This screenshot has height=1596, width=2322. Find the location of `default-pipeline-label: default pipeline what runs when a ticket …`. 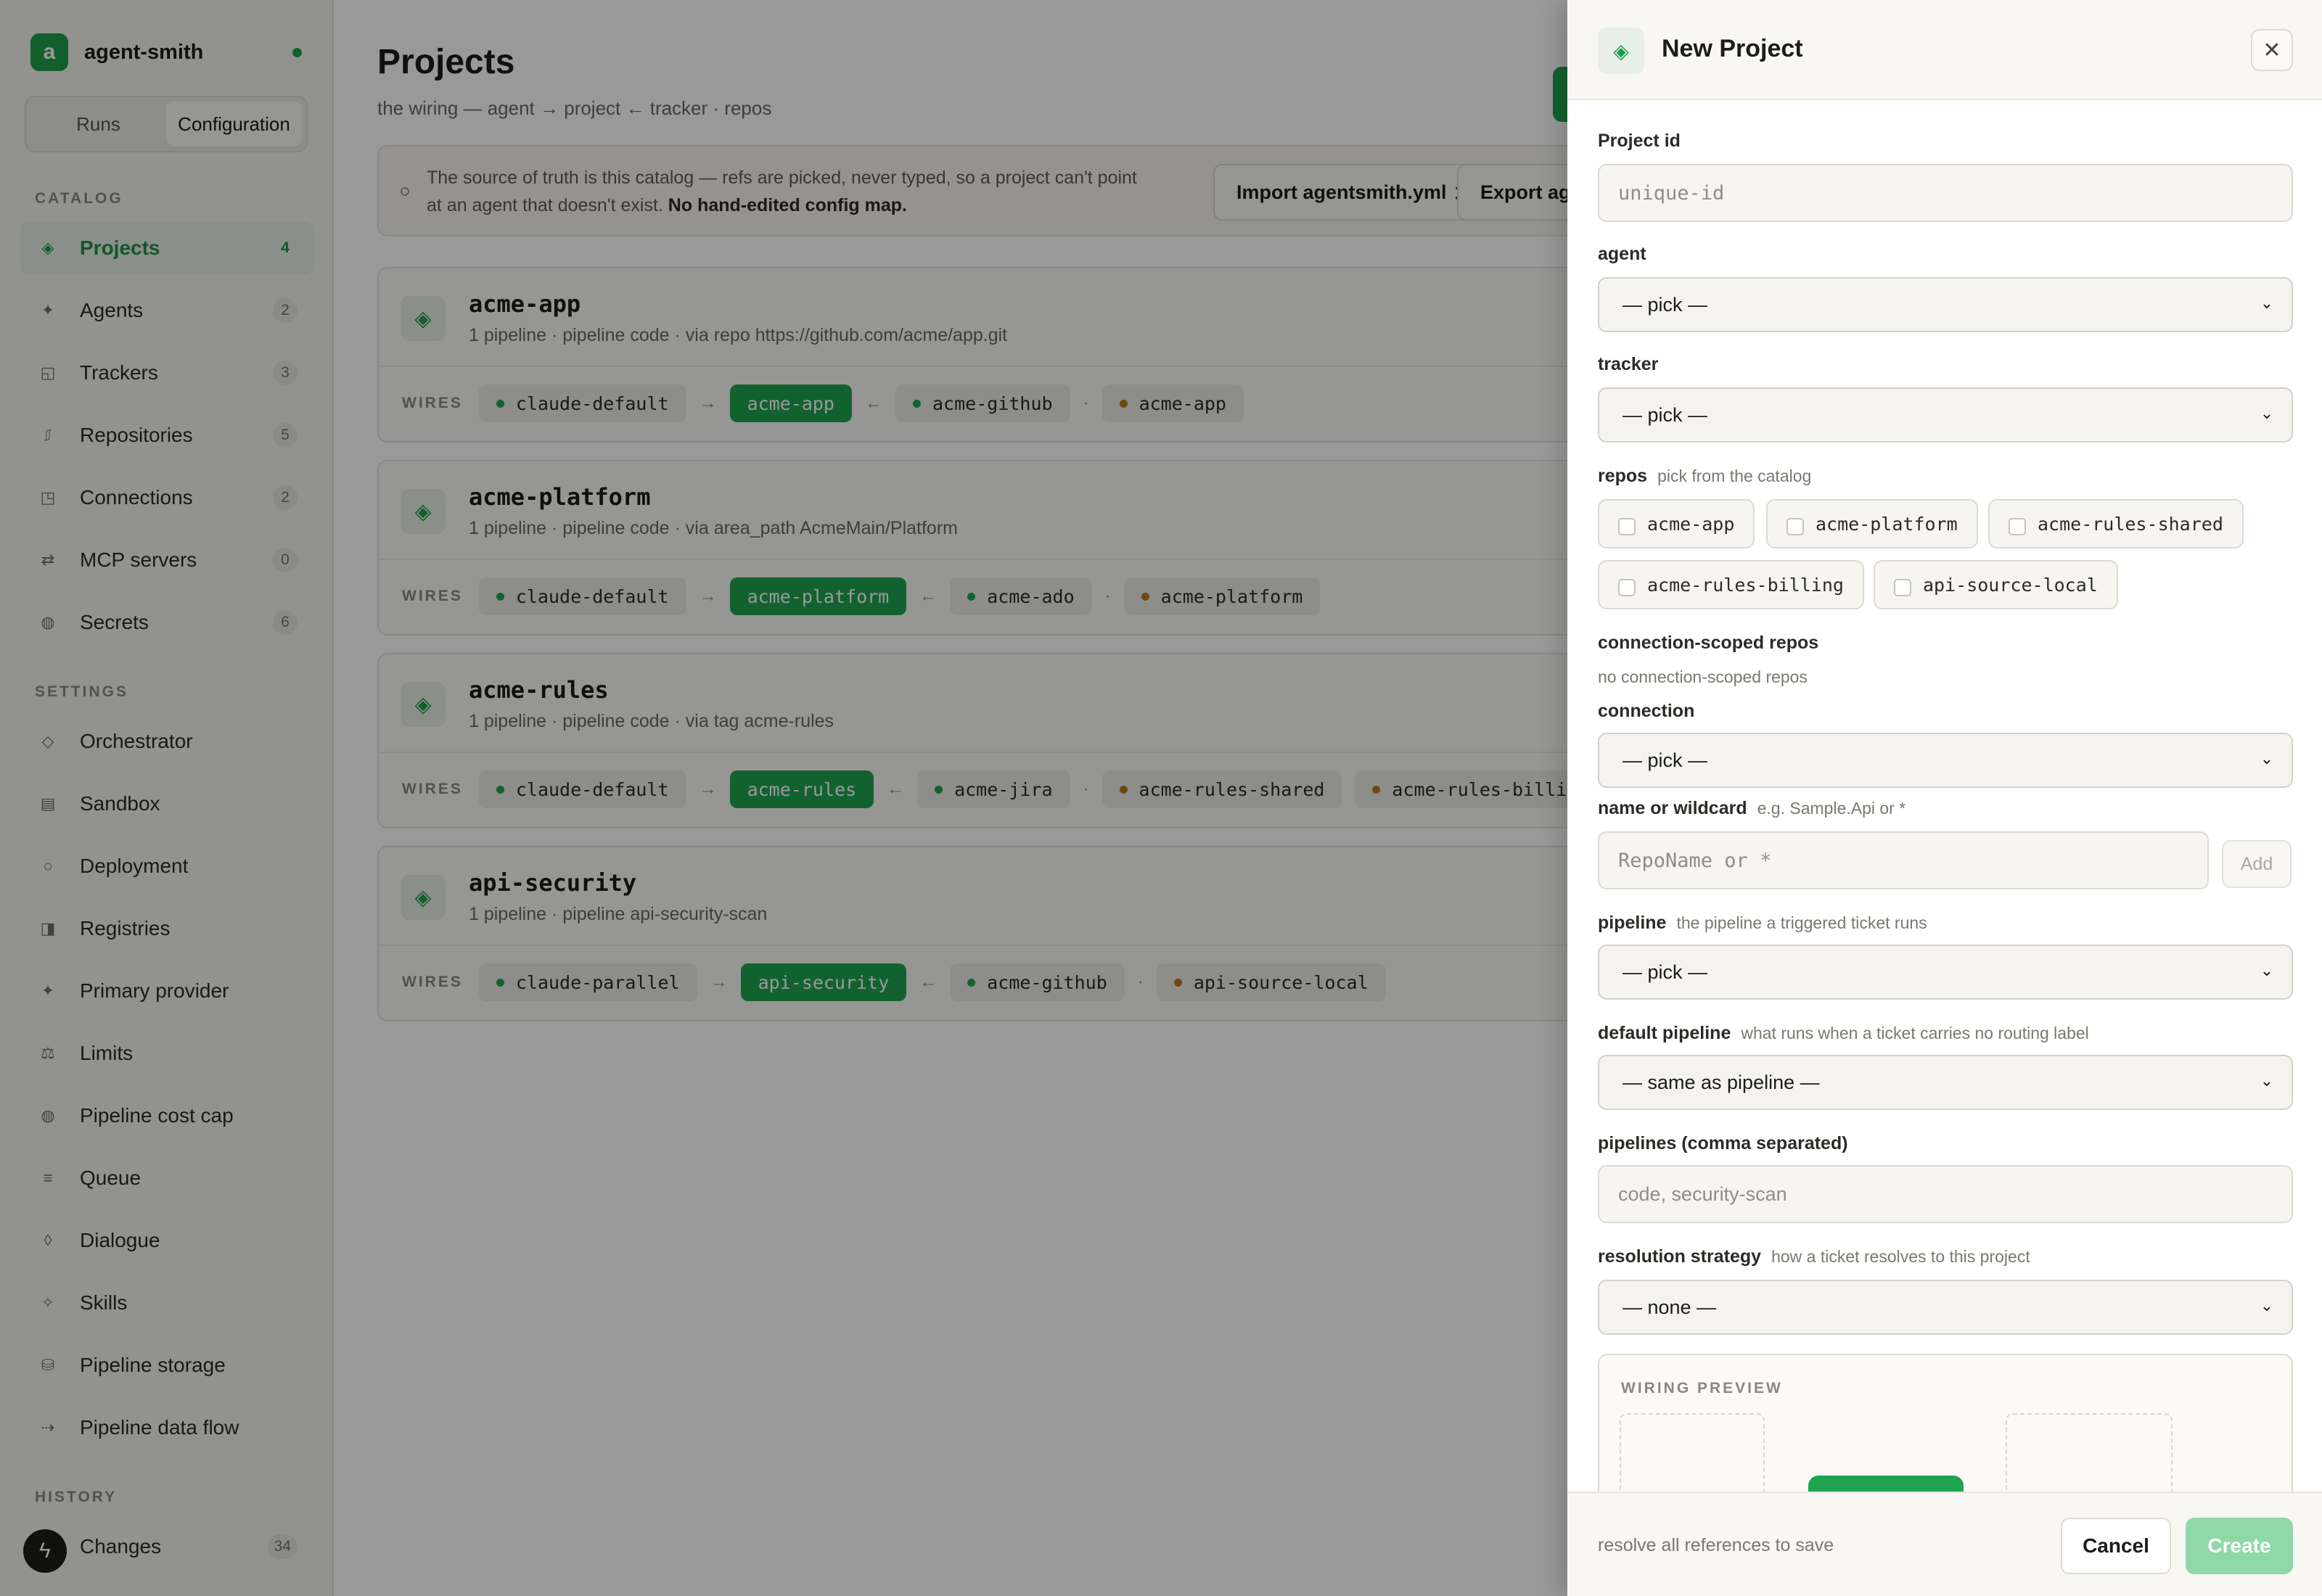

default-pipeline-label: default pipeline what runs when a ticket … is located at coordinates (1844, 1033).